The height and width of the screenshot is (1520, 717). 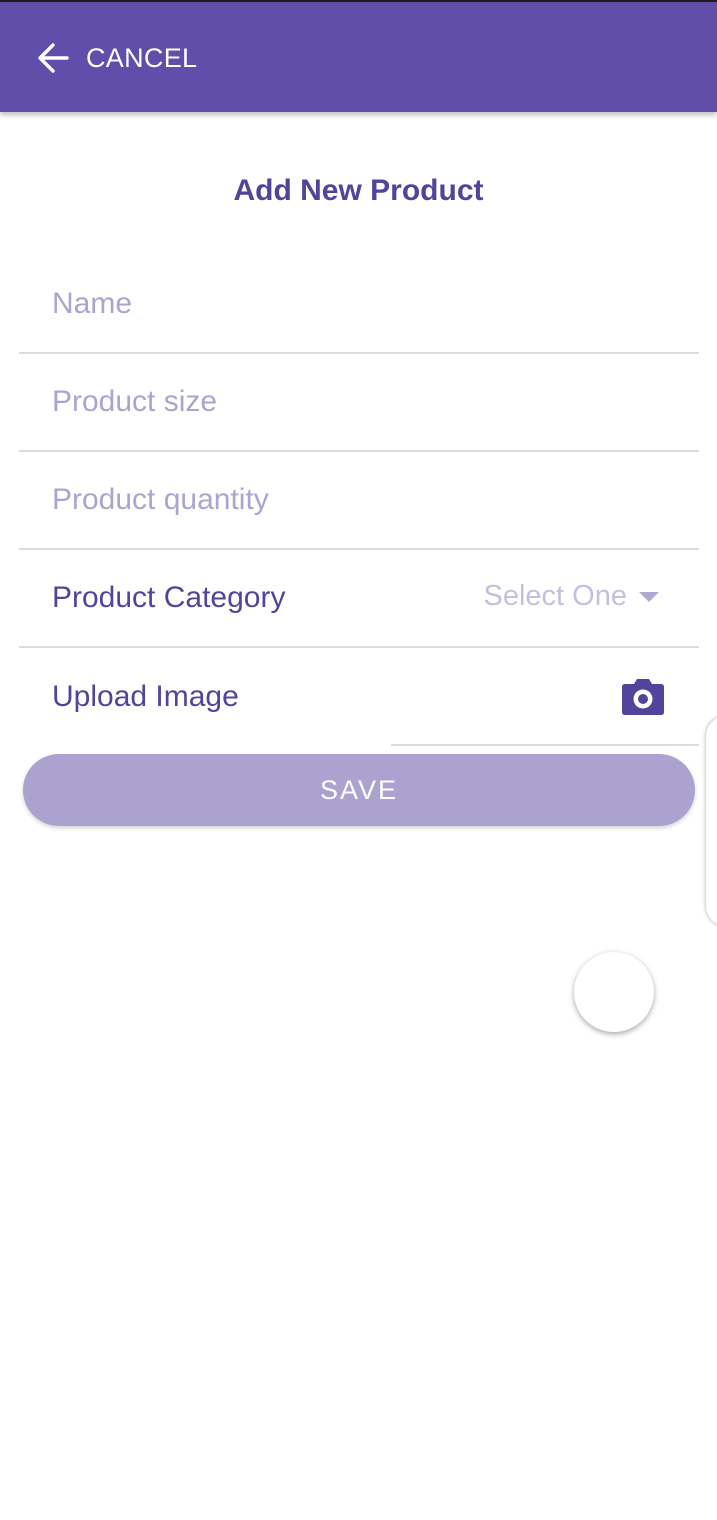 I want to click on page-title: Add New Product, so click(x=358, y=190).